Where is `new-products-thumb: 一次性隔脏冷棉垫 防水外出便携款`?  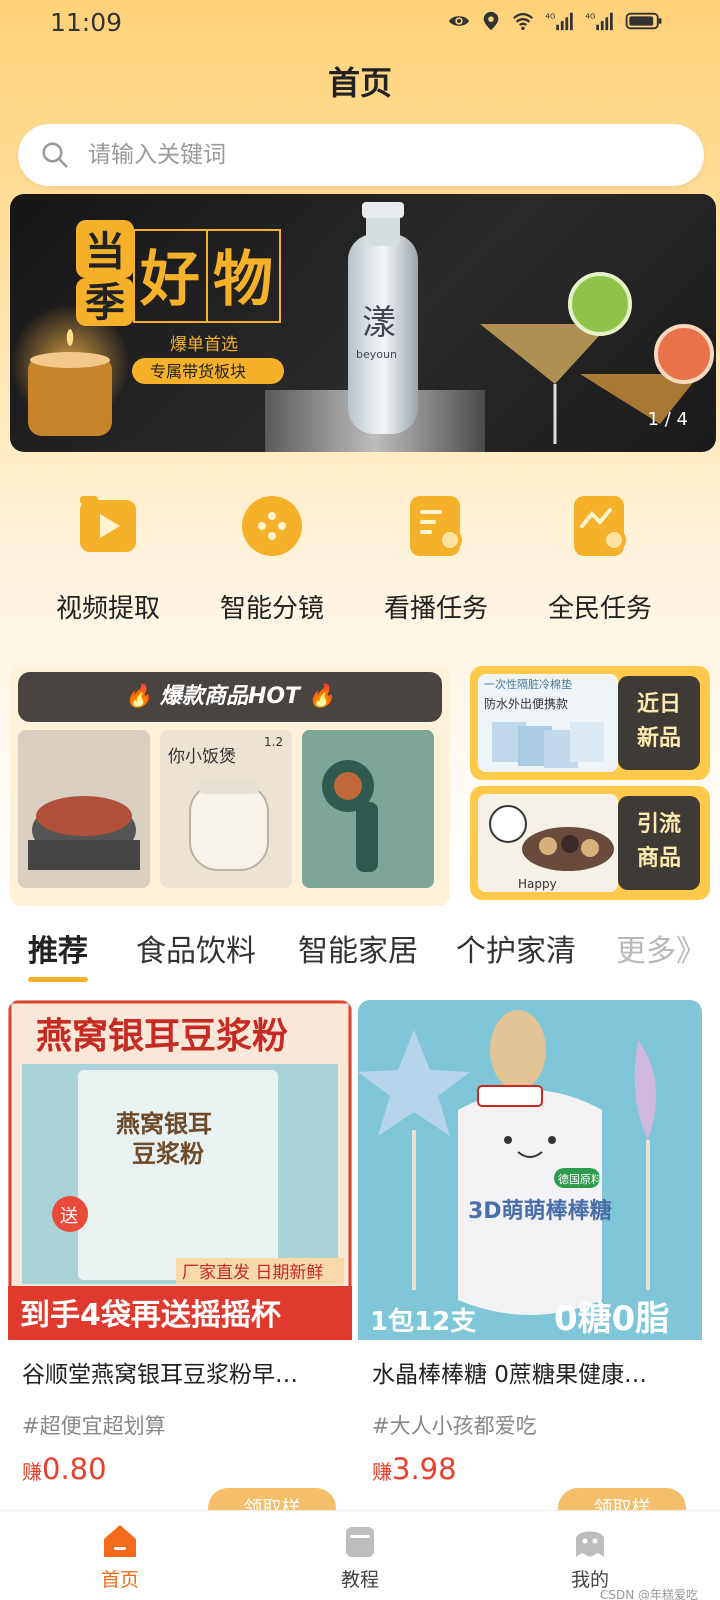 new-products-thumb: 一次性隔脏冷棉垫 防水外出便携款 is located at coordinates (548, 723).